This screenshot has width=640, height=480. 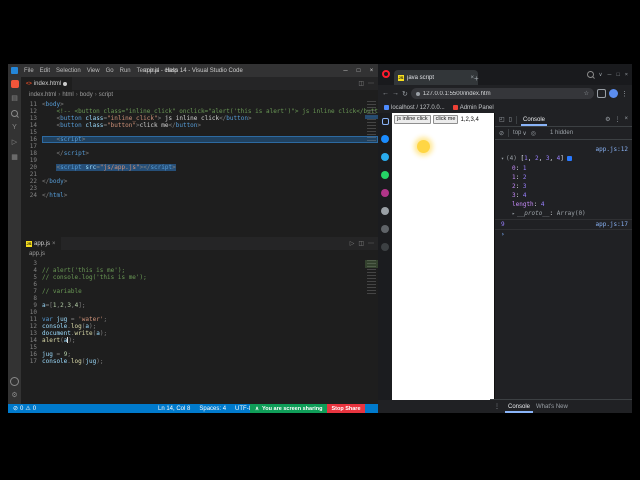 I want to click on browser-extensions-icon, so click(x=601, y=93).